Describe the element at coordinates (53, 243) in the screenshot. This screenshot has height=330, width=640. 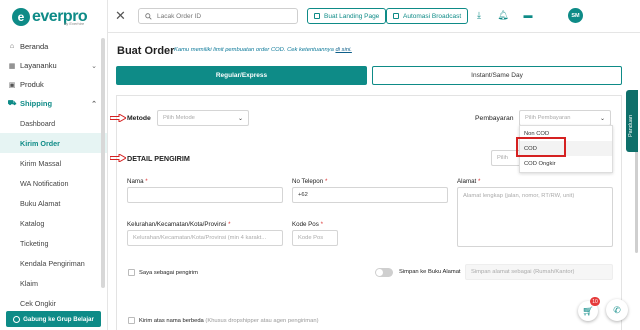
I see `sidebar-subitem-ticketing: Ticketing` at that location.